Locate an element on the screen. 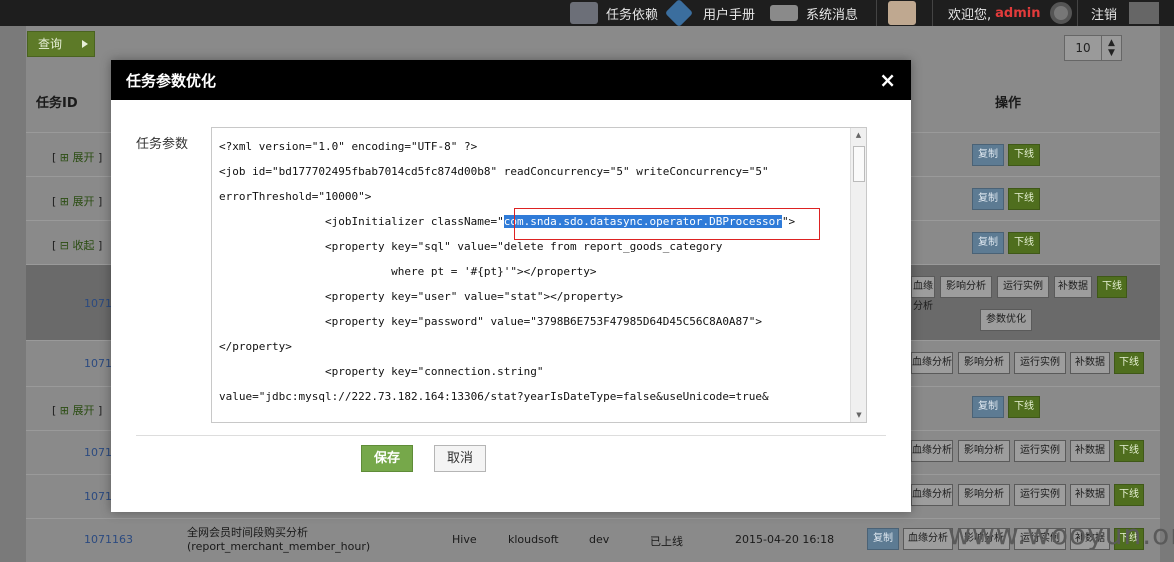 The height and width of the screenshot is (562, 1174). collapse-toggle: [ ⊟ 收起 ] is located at coordinates (77, 245).